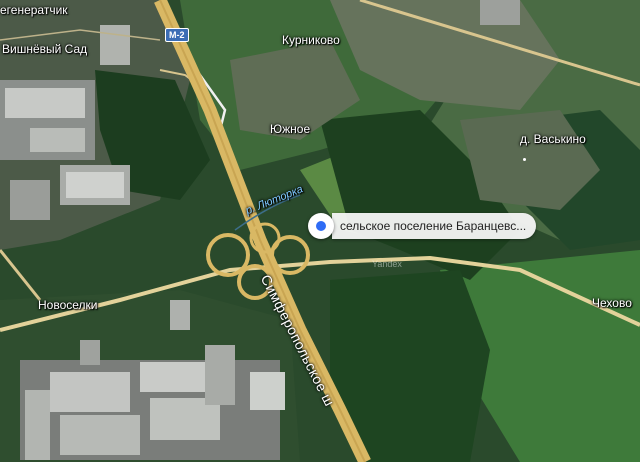  I want to click on label-vaskino: д. Васькино, so click(553, 139).